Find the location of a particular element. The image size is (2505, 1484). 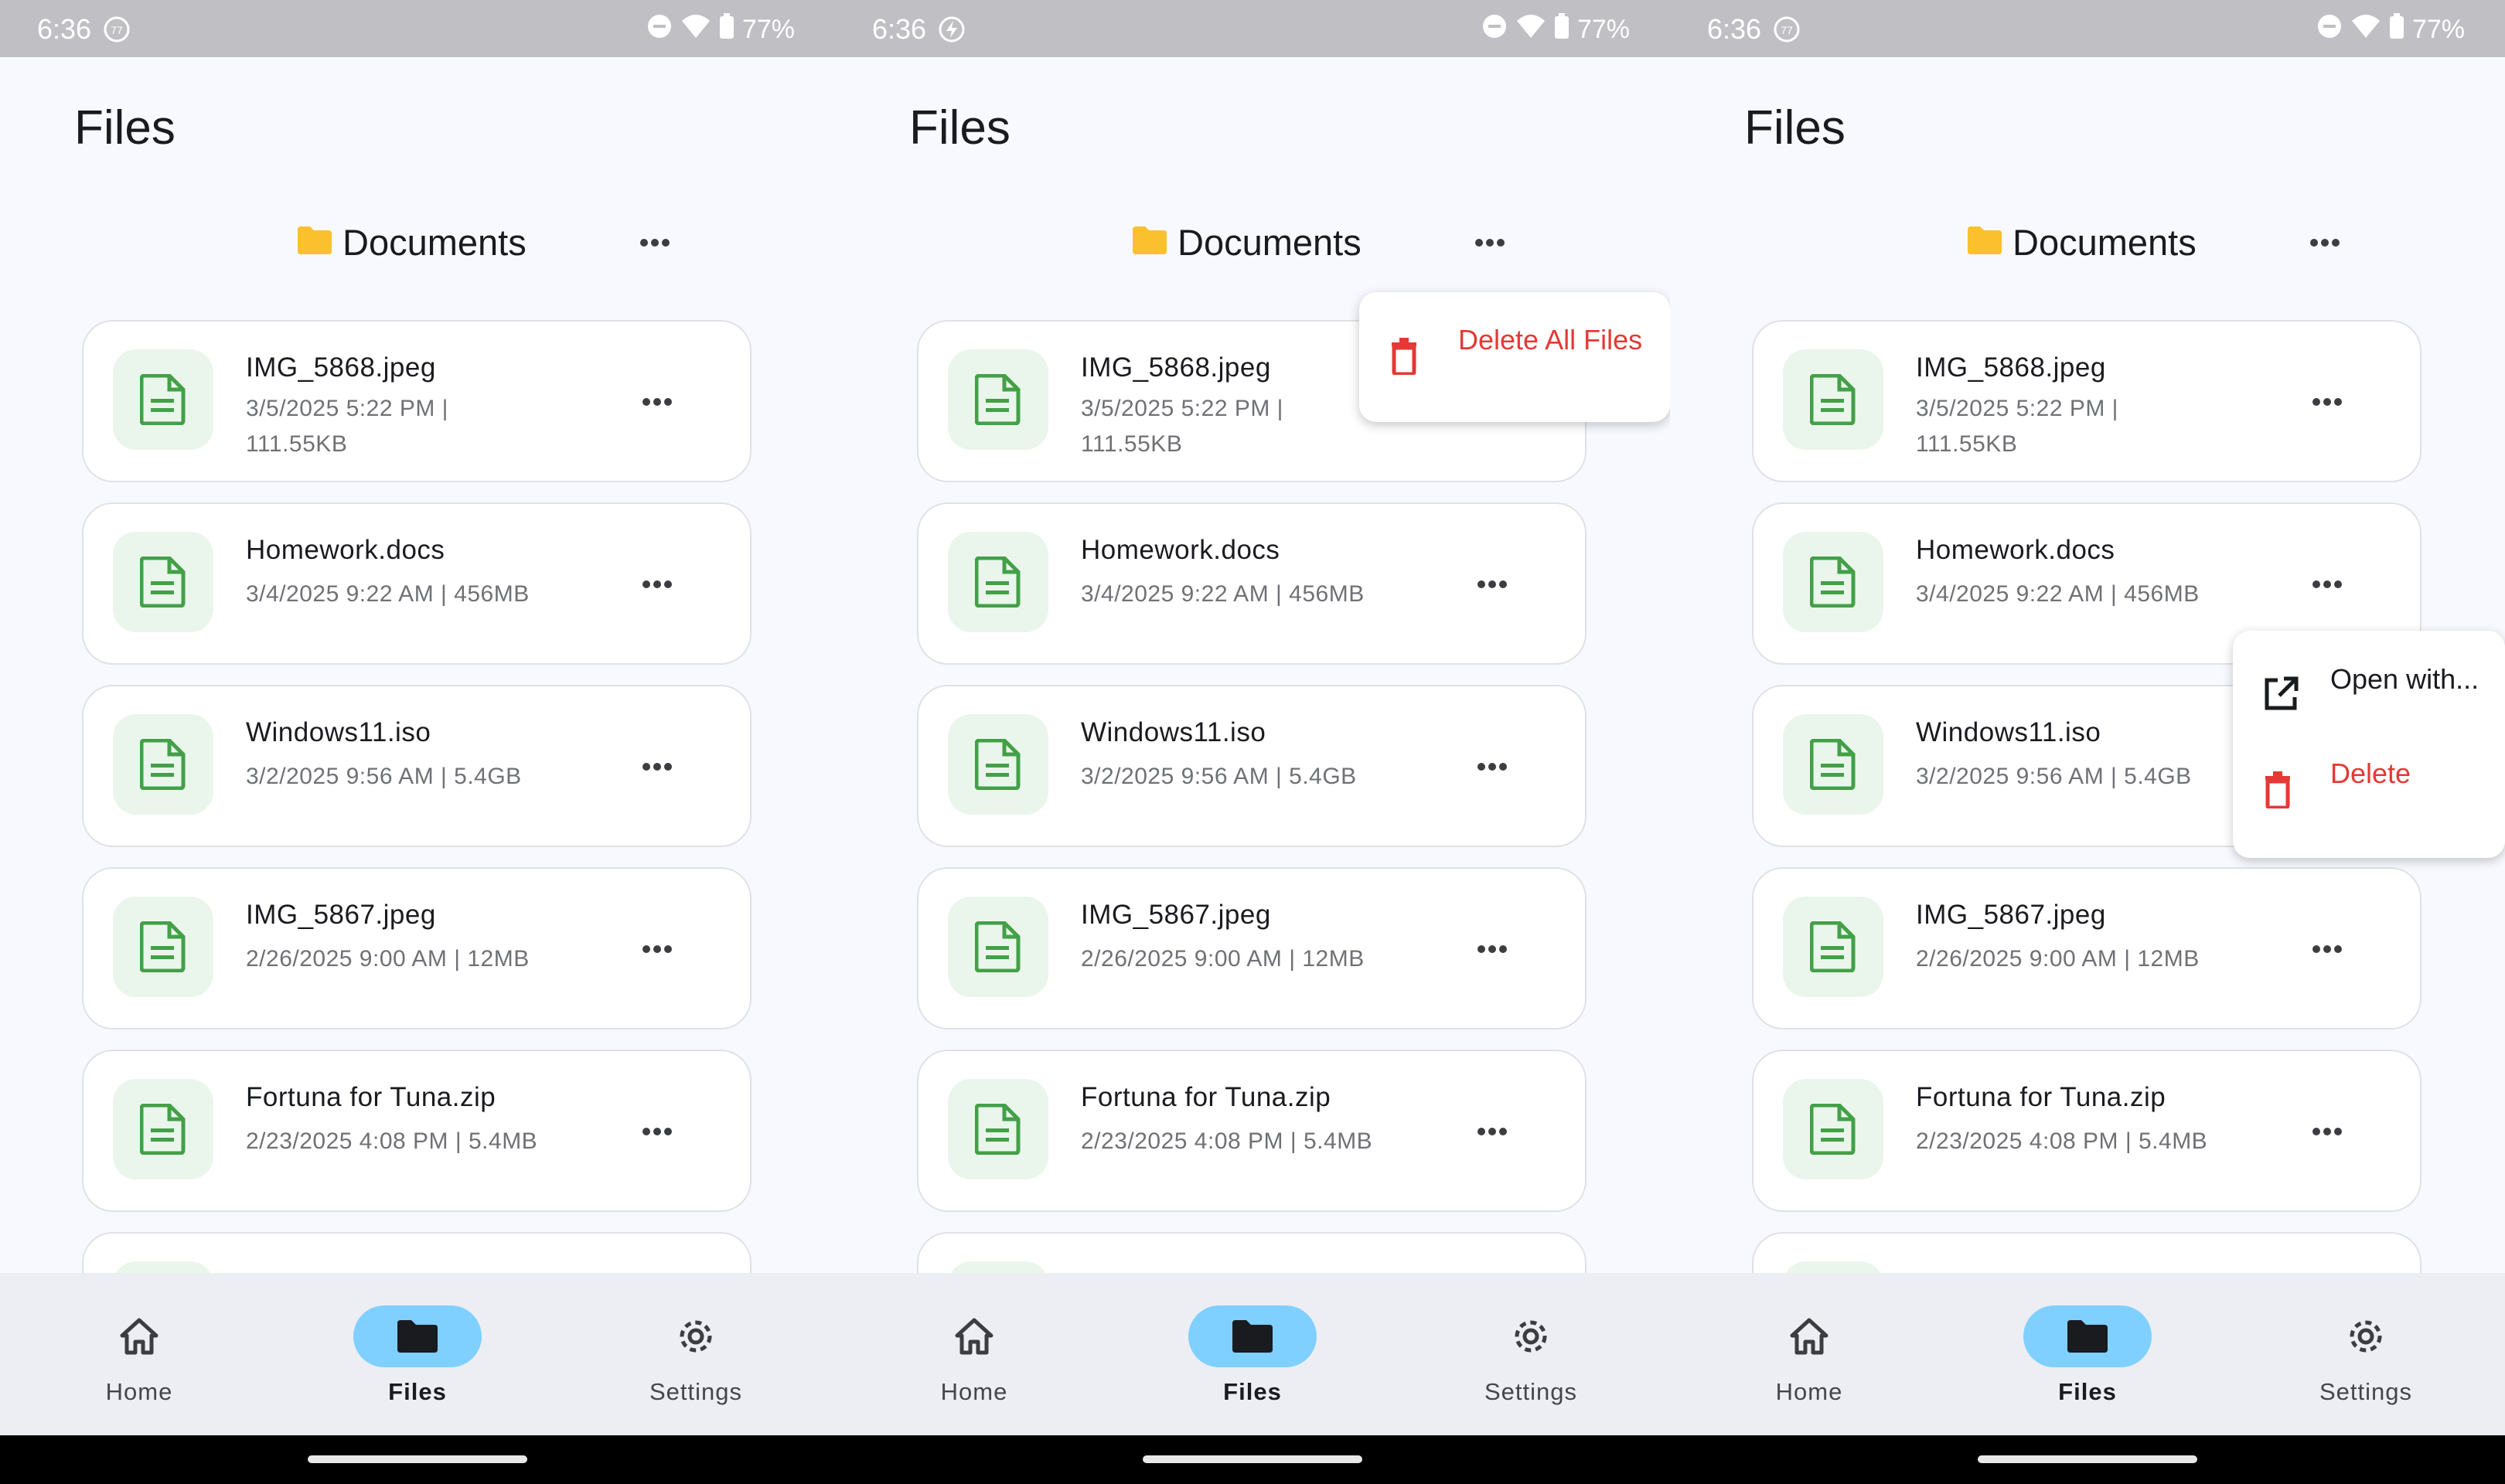

nav-label-home: Home is located at coordinates (139, 1391).